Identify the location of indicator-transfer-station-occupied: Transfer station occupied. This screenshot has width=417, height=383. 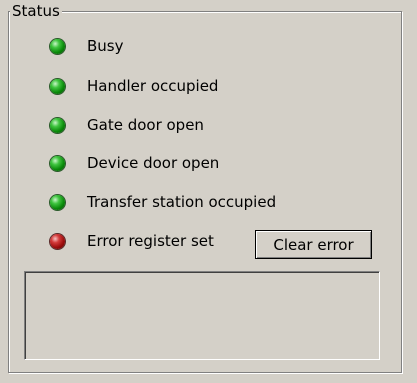
(163, 202).